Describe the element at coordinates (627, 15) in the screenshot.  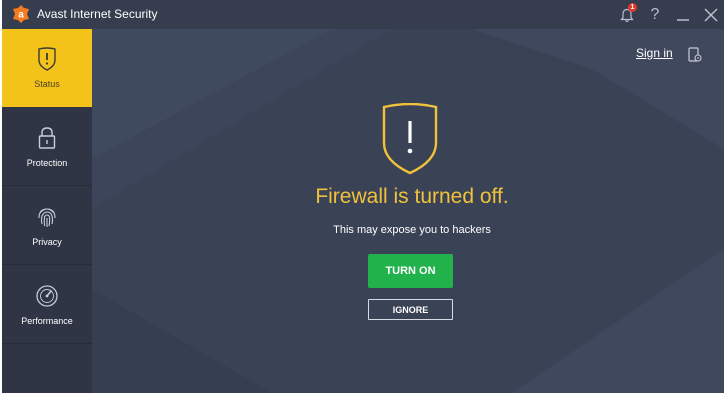
I see `notifications-button: 1` at that location.